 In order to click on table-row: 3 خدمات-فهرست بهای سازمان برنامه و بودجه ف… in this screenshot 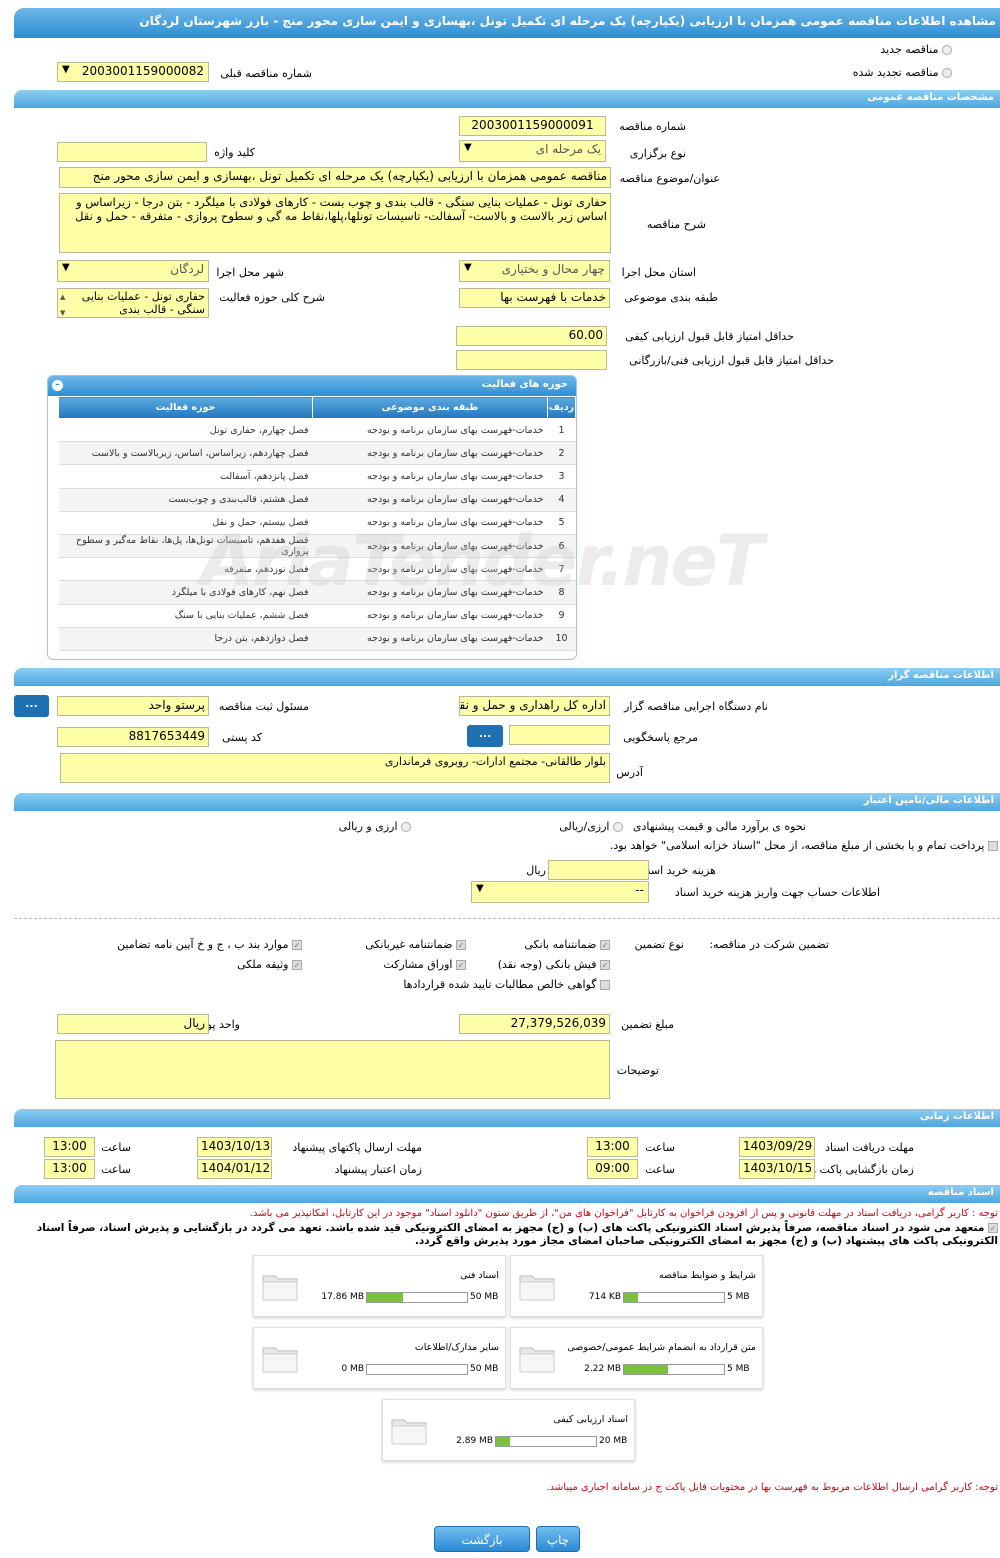, I will do `click(317, 476)`.